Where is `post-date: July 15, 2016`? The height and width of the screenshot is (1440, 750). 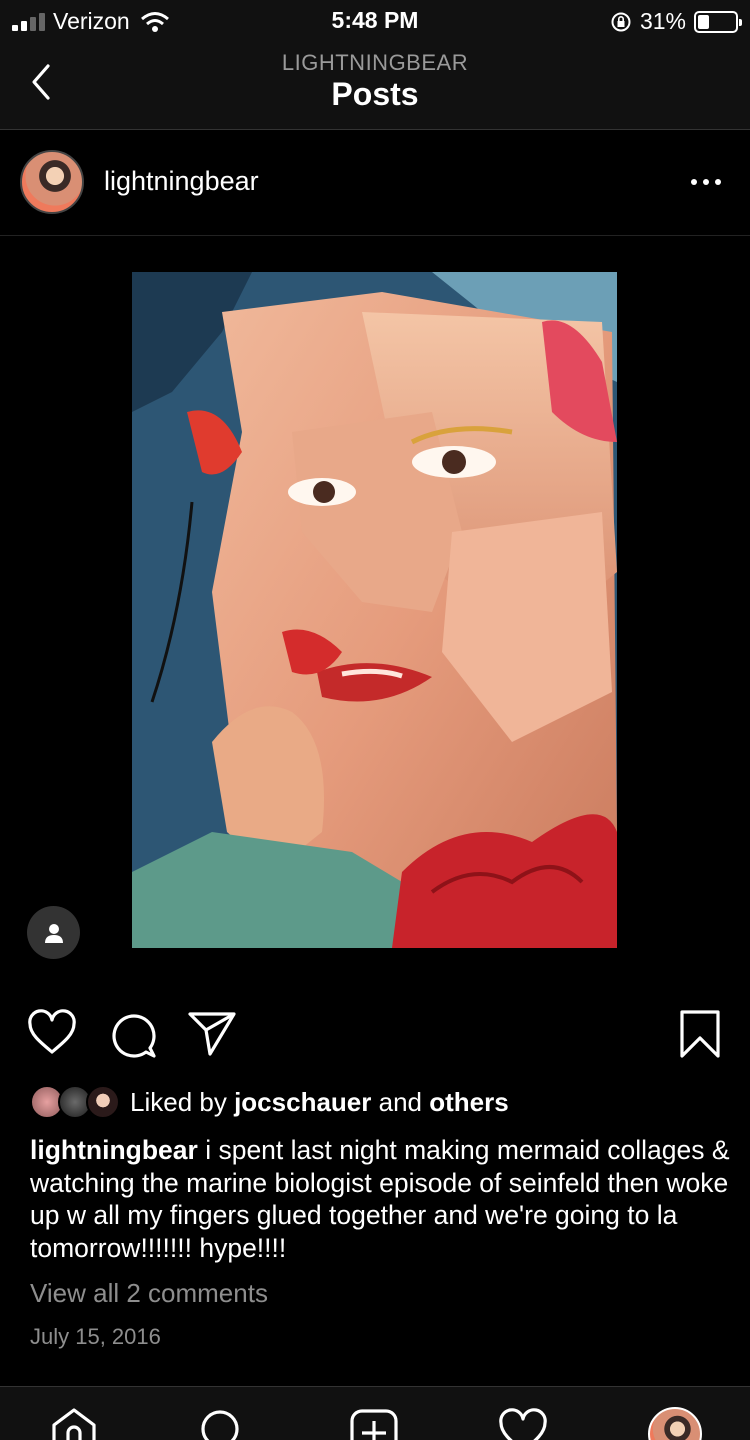 post-date: July 15, 2016 is located at coordinates (95, 1336).